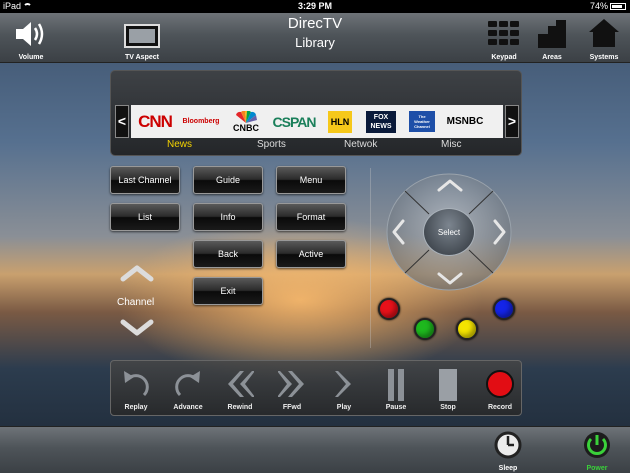  What do you see at coordinates (228, 254) in the screenshot?
I see `back-button: Back` at bounding box center [228, 254].